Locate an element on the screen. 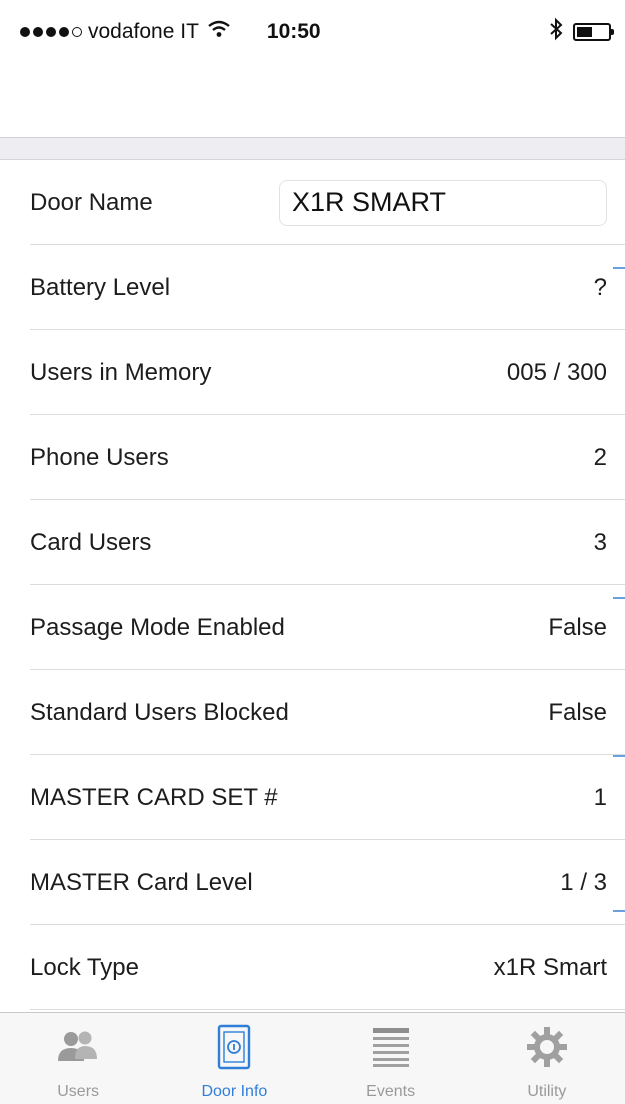  tab-bar: Users Door Info Events Utility is located at coordinates (312, 1058).